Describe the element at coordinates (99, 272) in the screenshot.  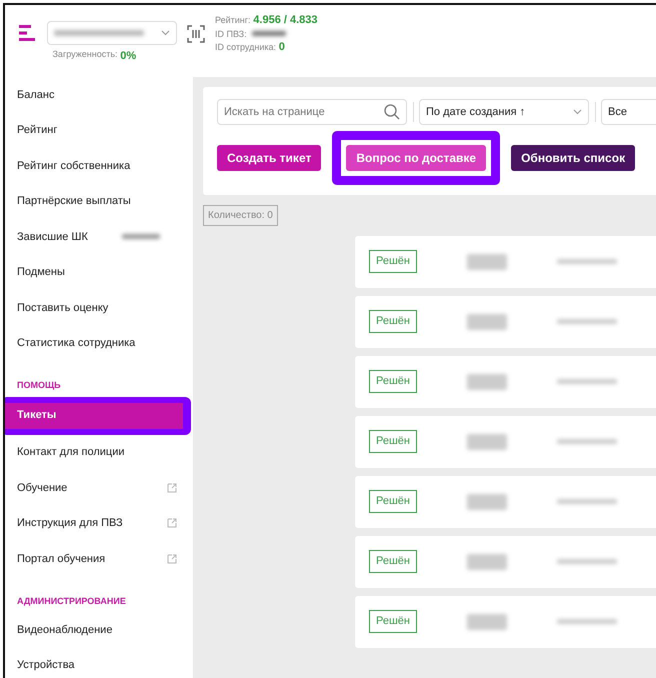
I see `sidebar-item: Подмены` at that location.